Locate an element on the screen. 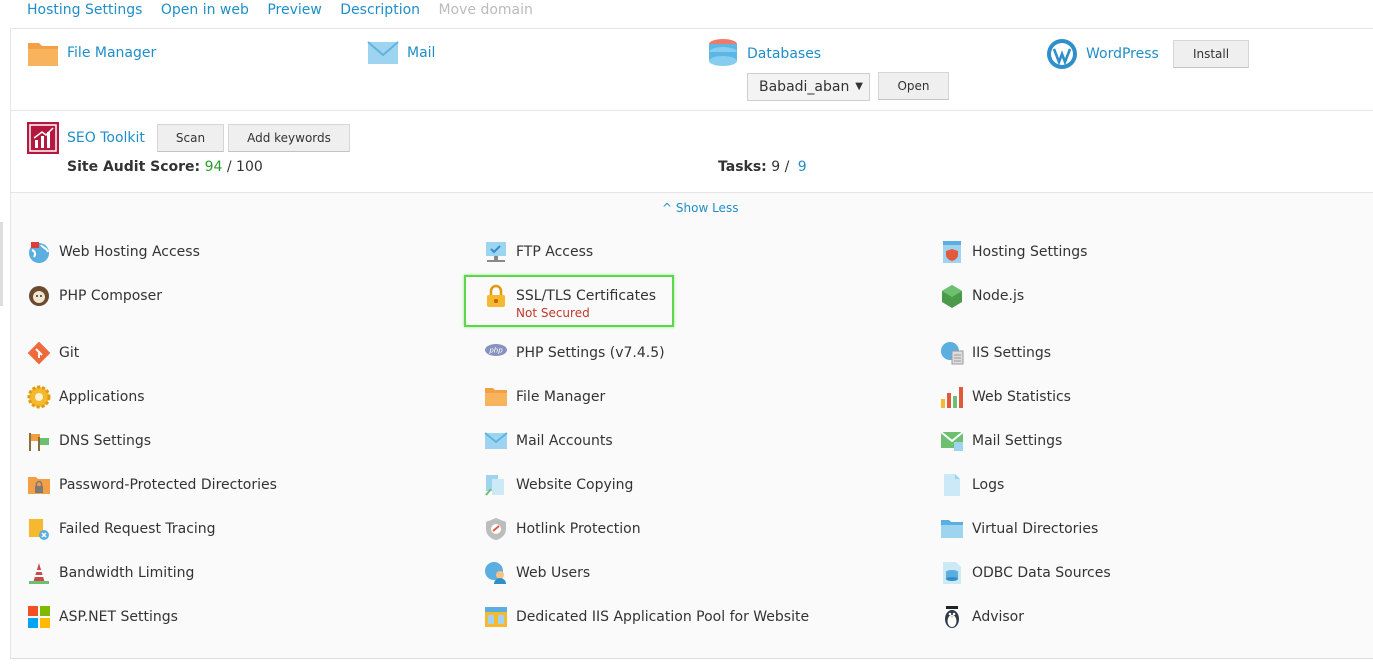  item-virtual-directories: Virtual Directories is located at coordinates (1019, 529).